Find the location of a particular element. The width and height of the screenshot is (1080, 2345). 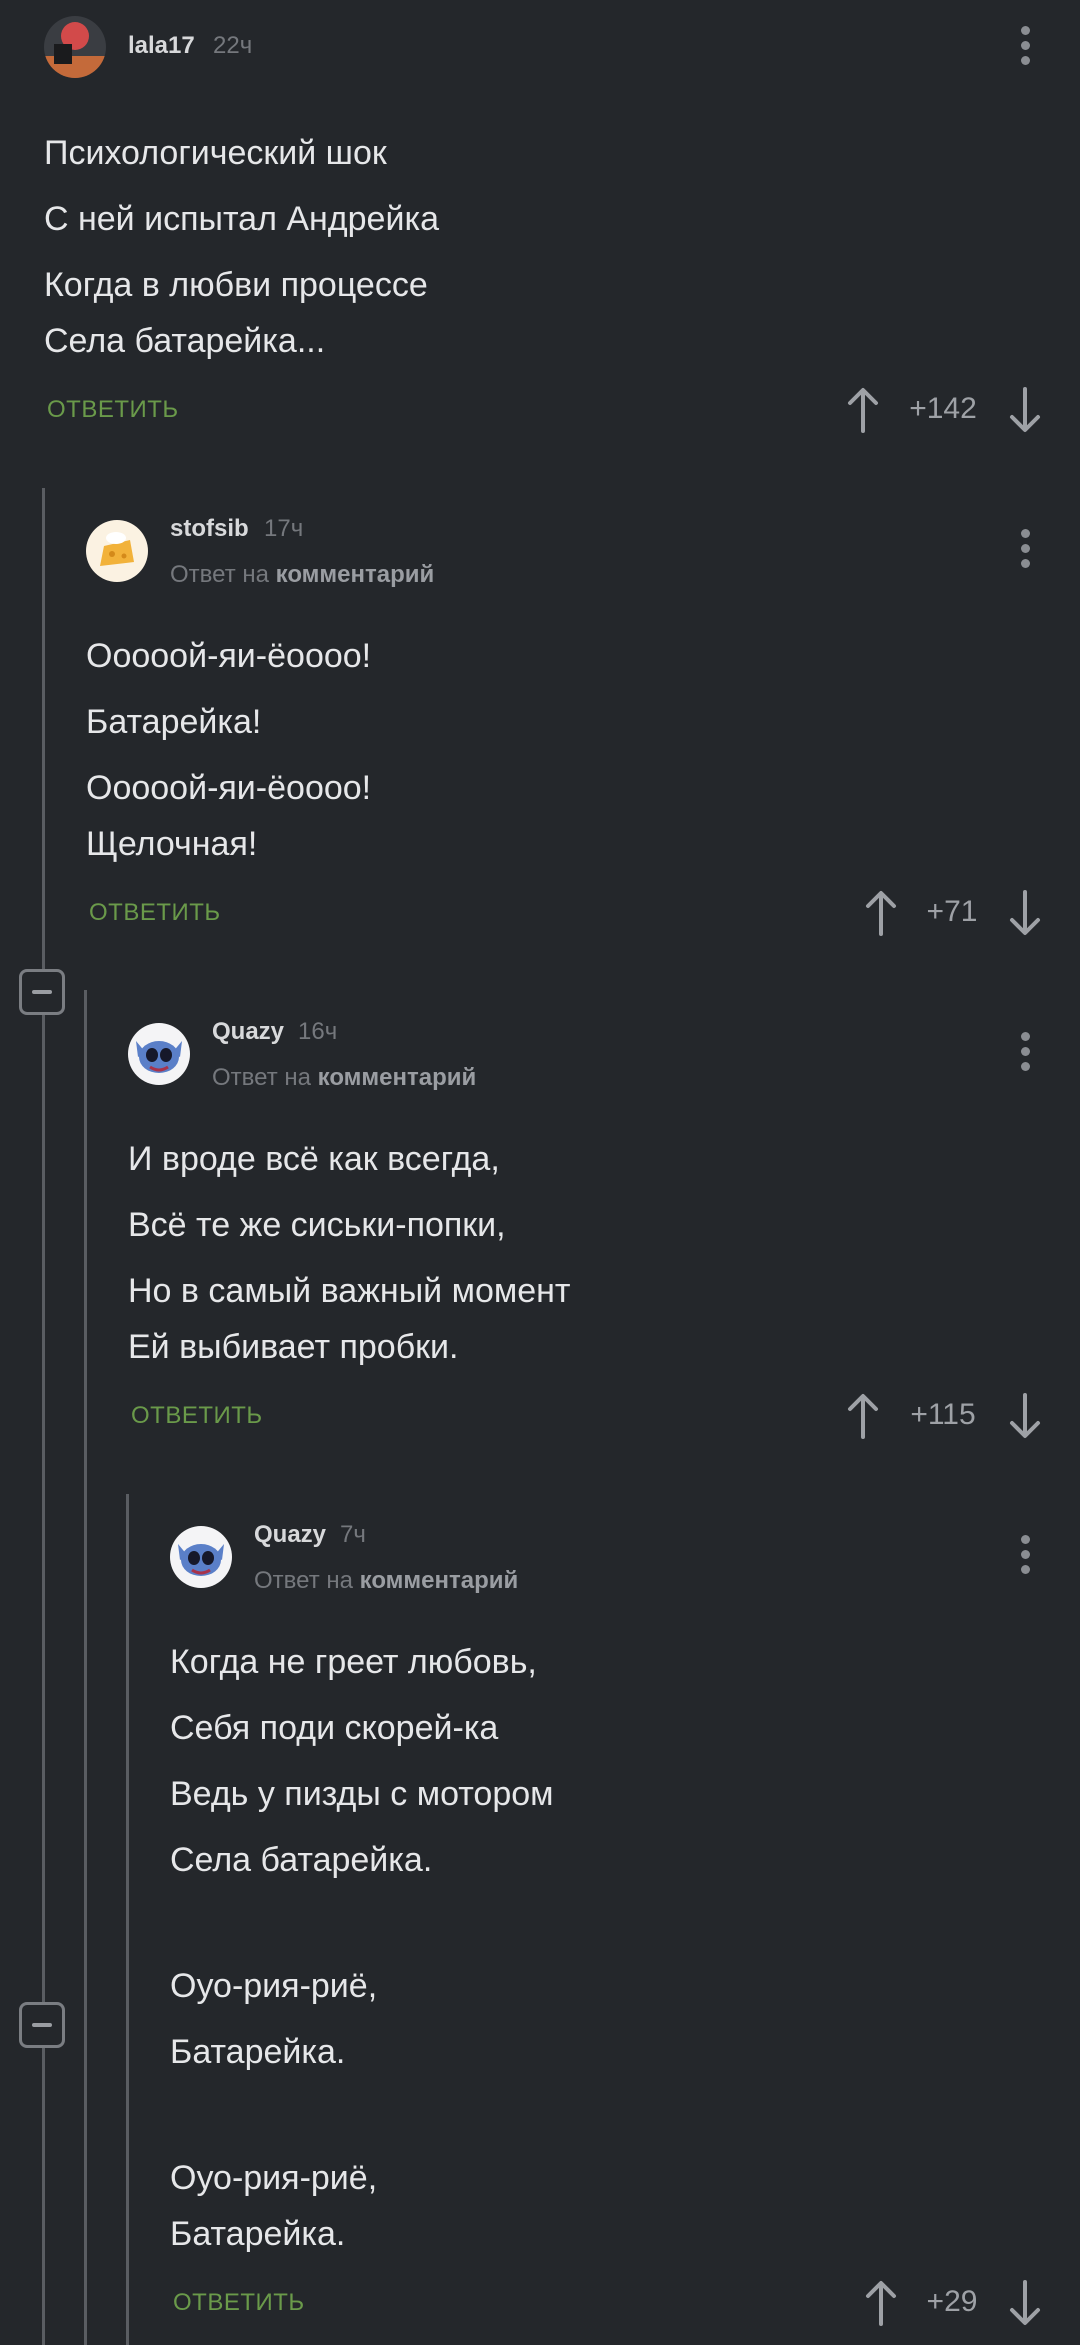

comment-text-line: Когда в любви процессе is located at coordinates (236, 285).